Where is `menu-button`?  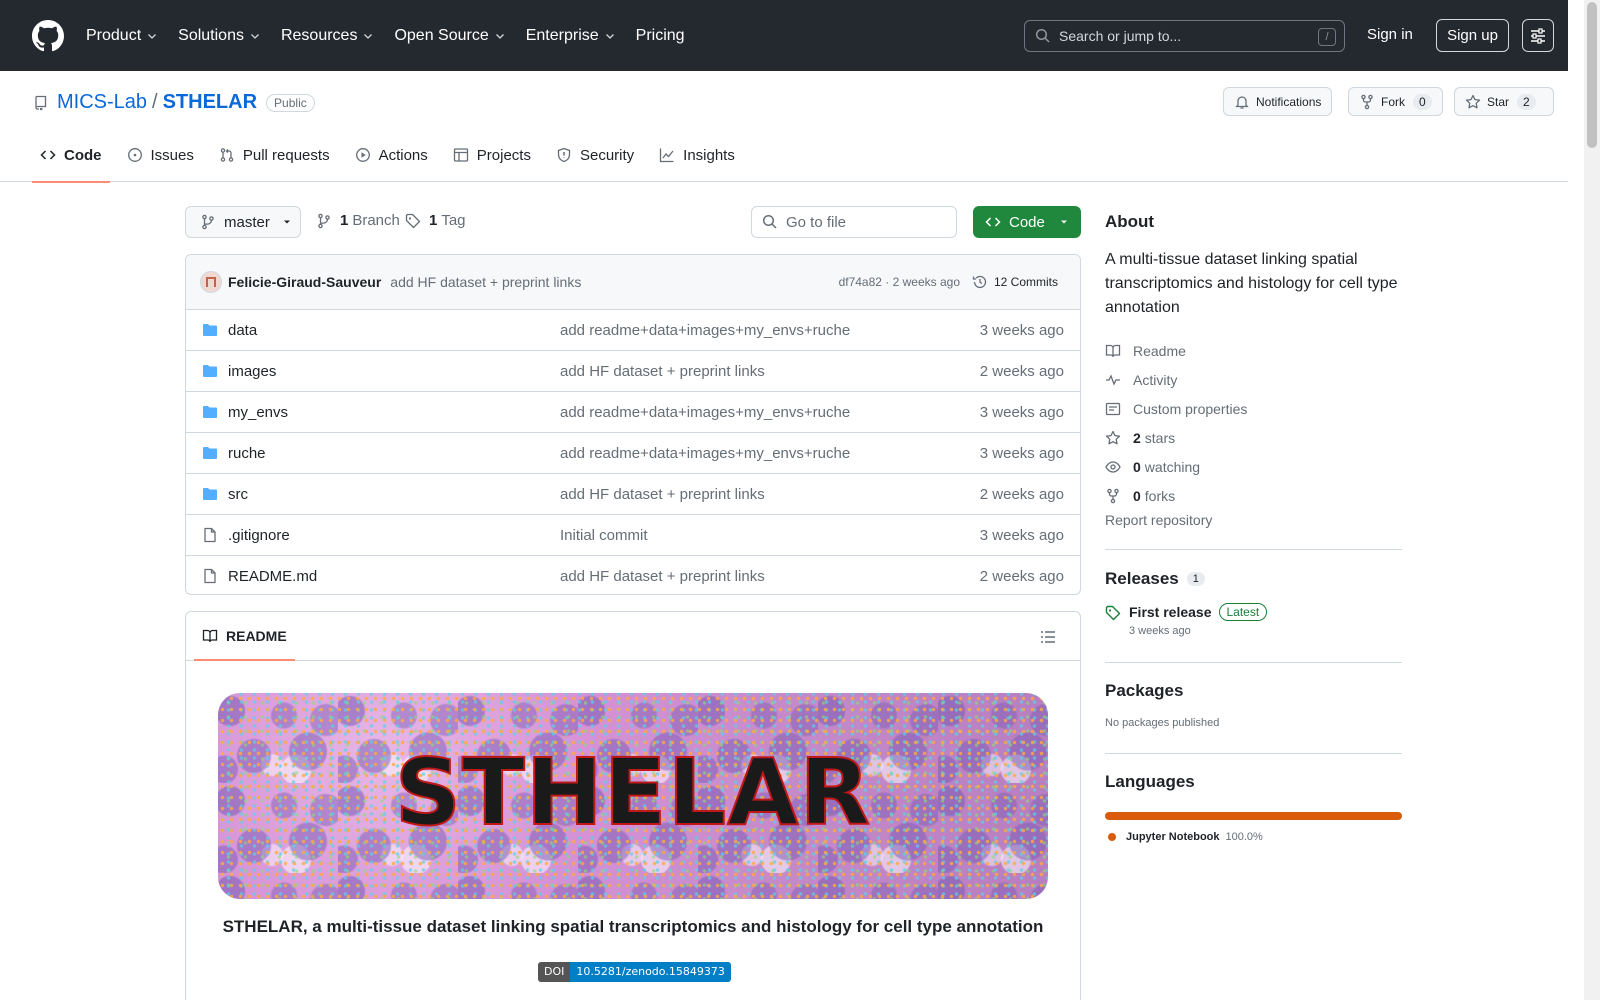 menu-button is located at coordinates (1538, 35).